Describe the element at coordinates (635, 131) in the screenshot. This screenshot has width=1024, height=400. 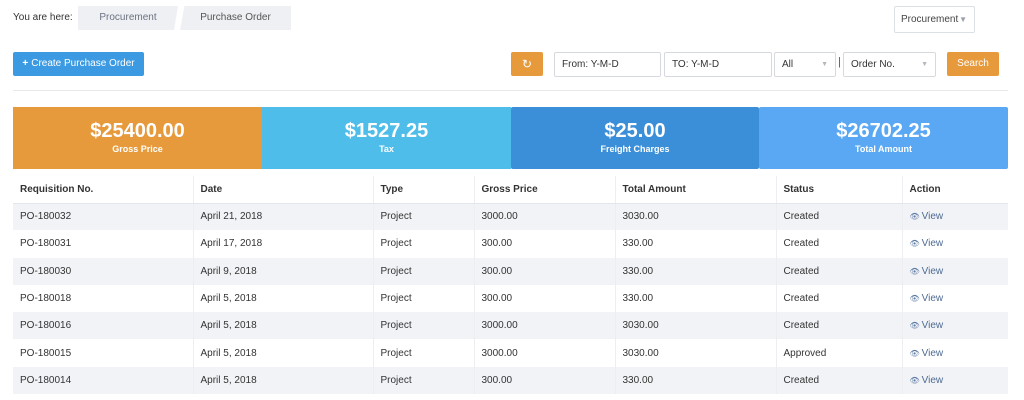
I see `summary-amount: $25.00` at that location.